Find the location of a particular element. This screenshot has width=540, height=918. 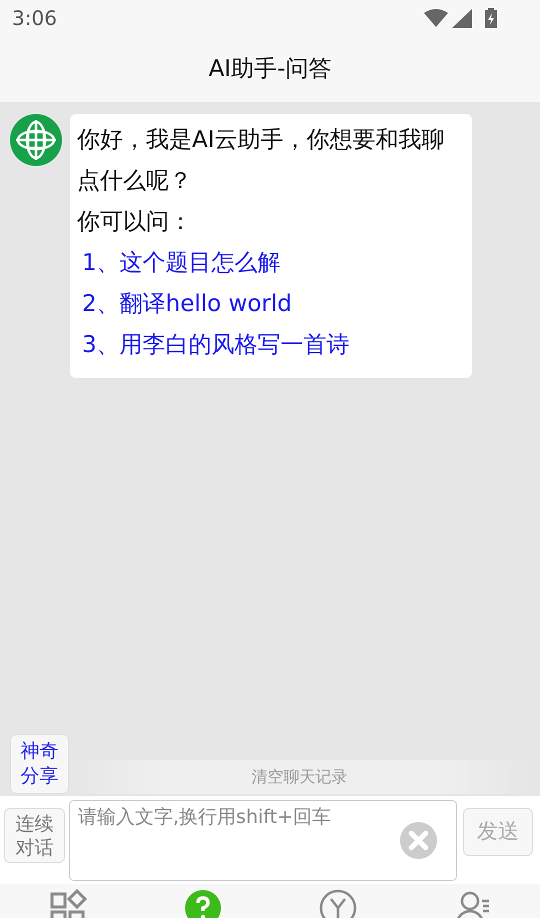

suggestion-link: 2、翻译hello world is located at coordinates (262, 304).